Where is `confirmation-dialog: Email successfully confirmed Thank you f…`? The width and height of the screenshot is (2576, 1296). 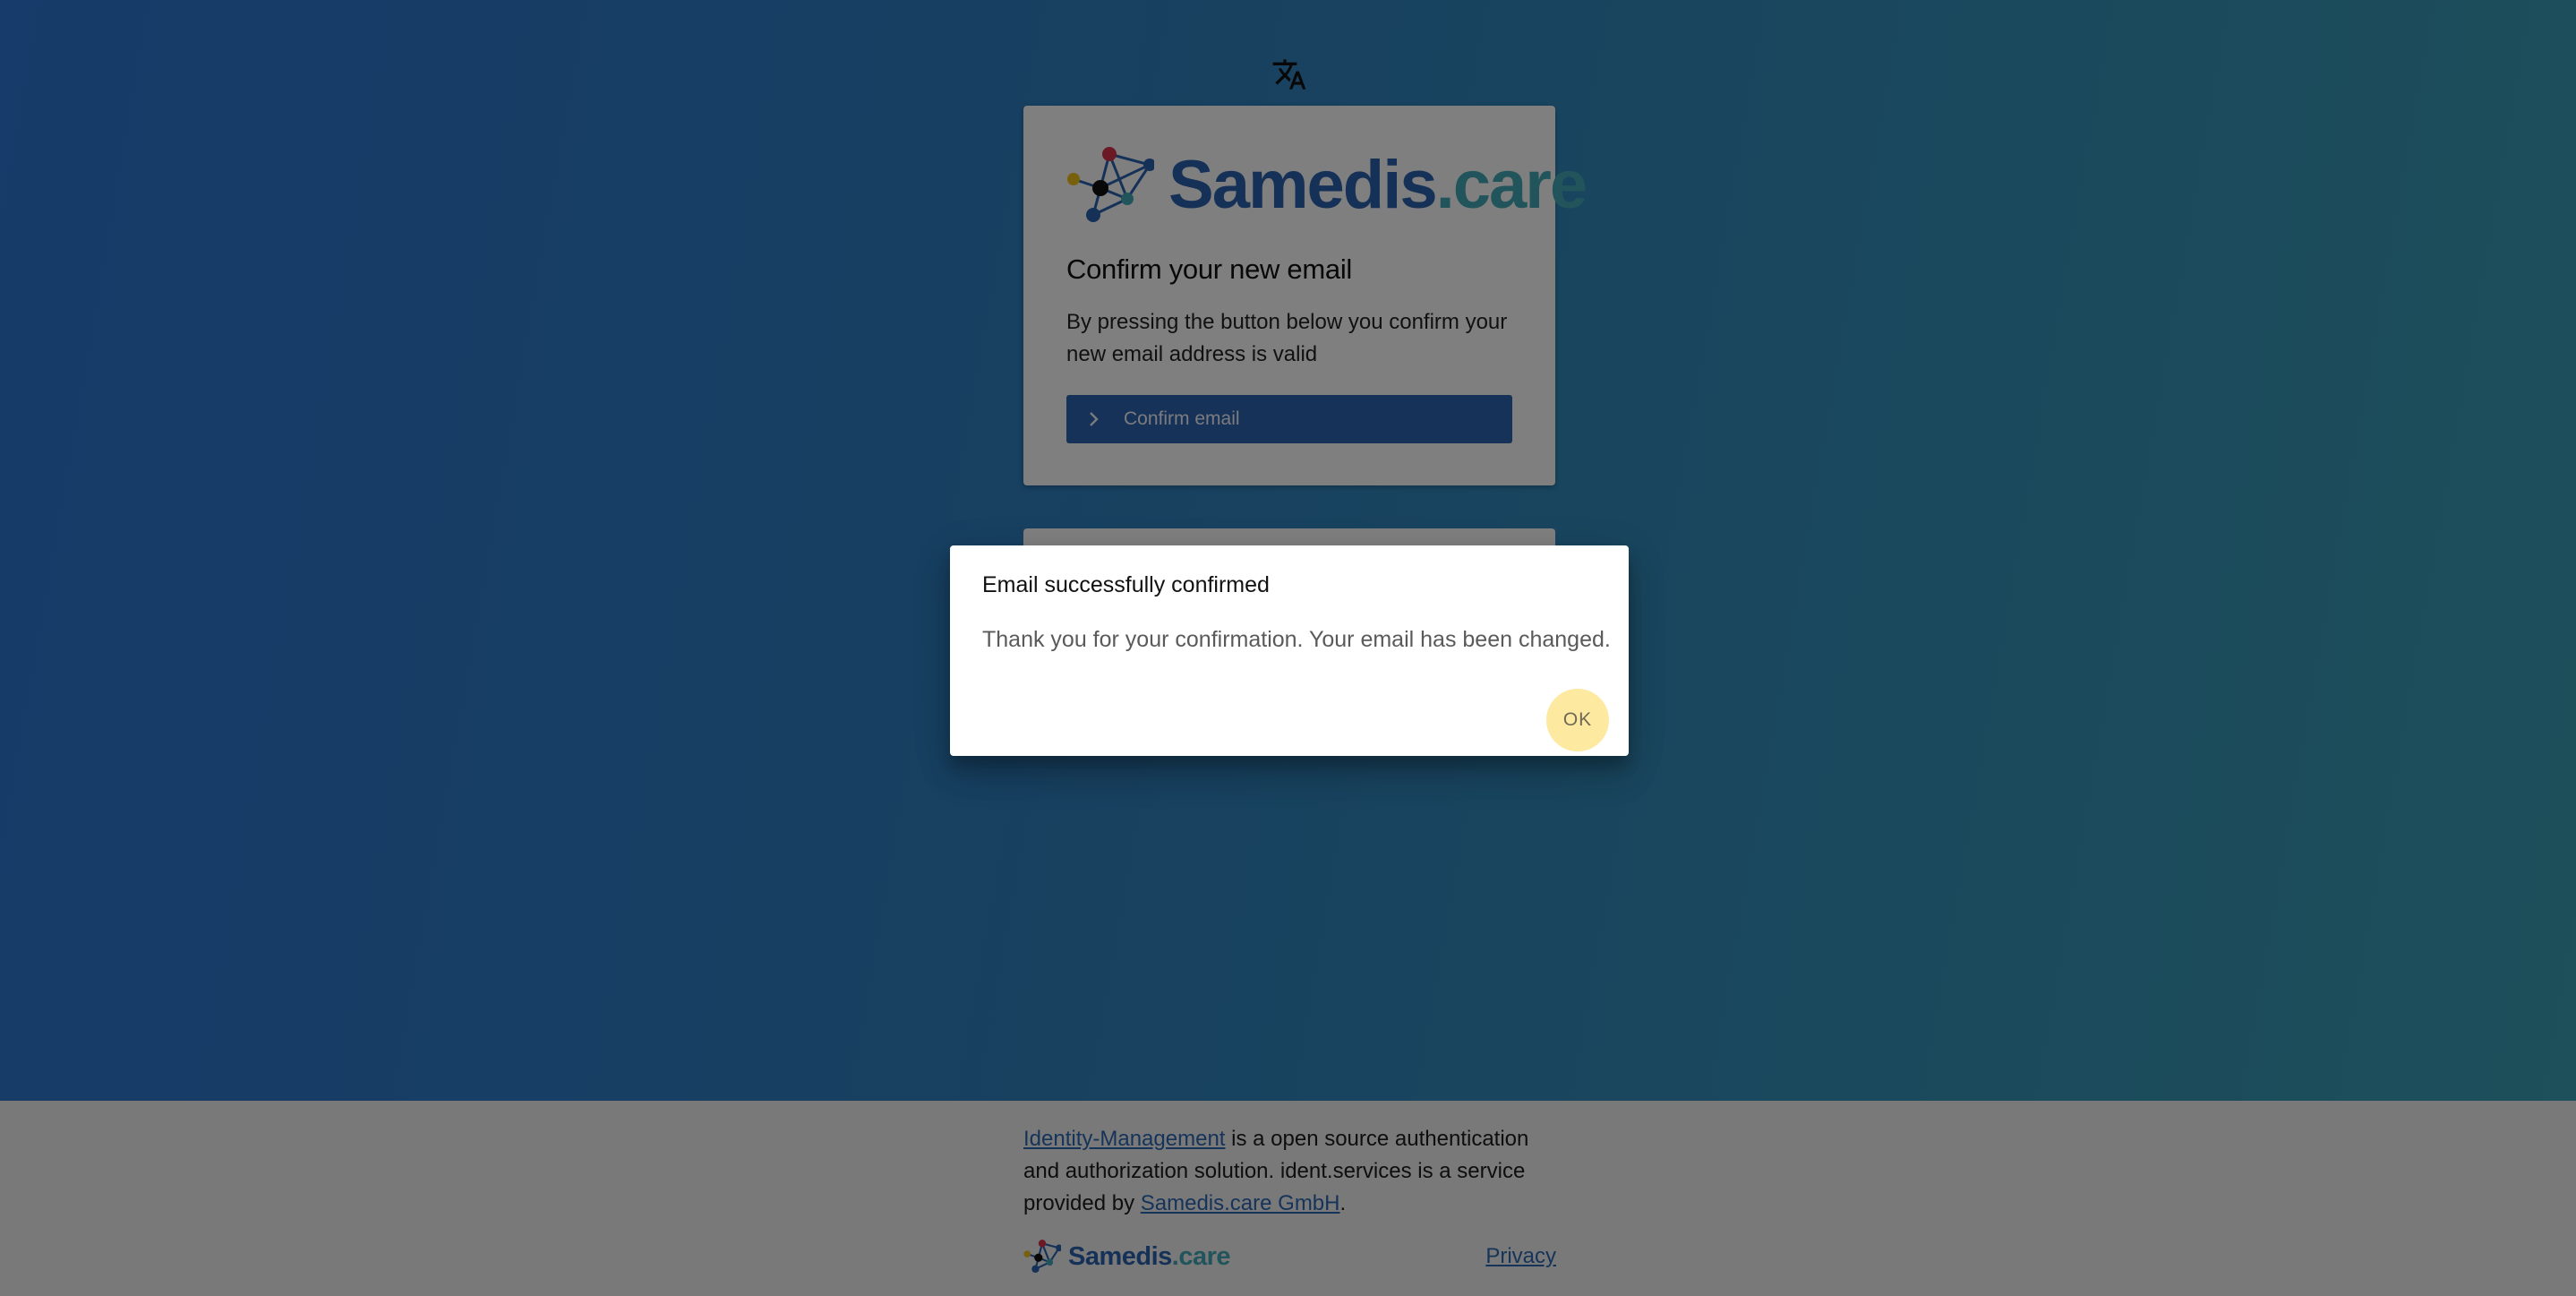 confirmation-dialog: Email successfully confirmed Thank you f… is located at coordinates (1289, 650).